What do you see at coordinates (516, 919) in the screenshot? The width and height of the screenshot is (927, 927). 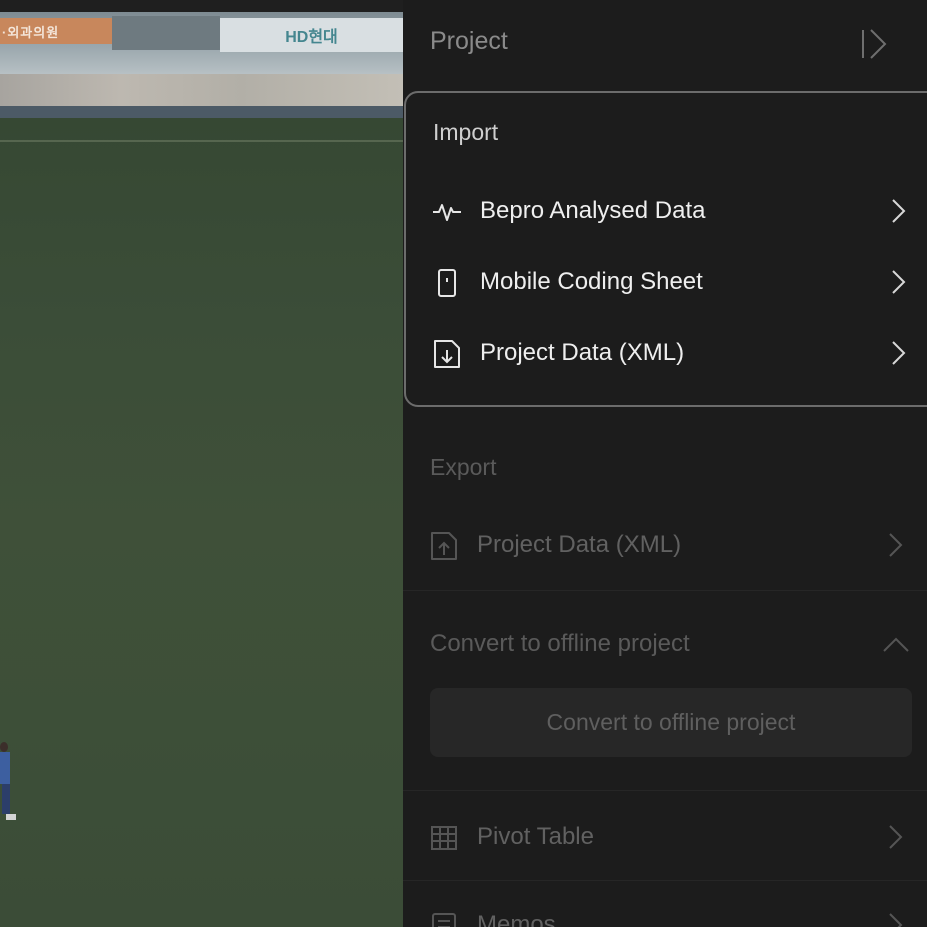 I see `tool-item-label: Memos` at bounding box center [516, 919].